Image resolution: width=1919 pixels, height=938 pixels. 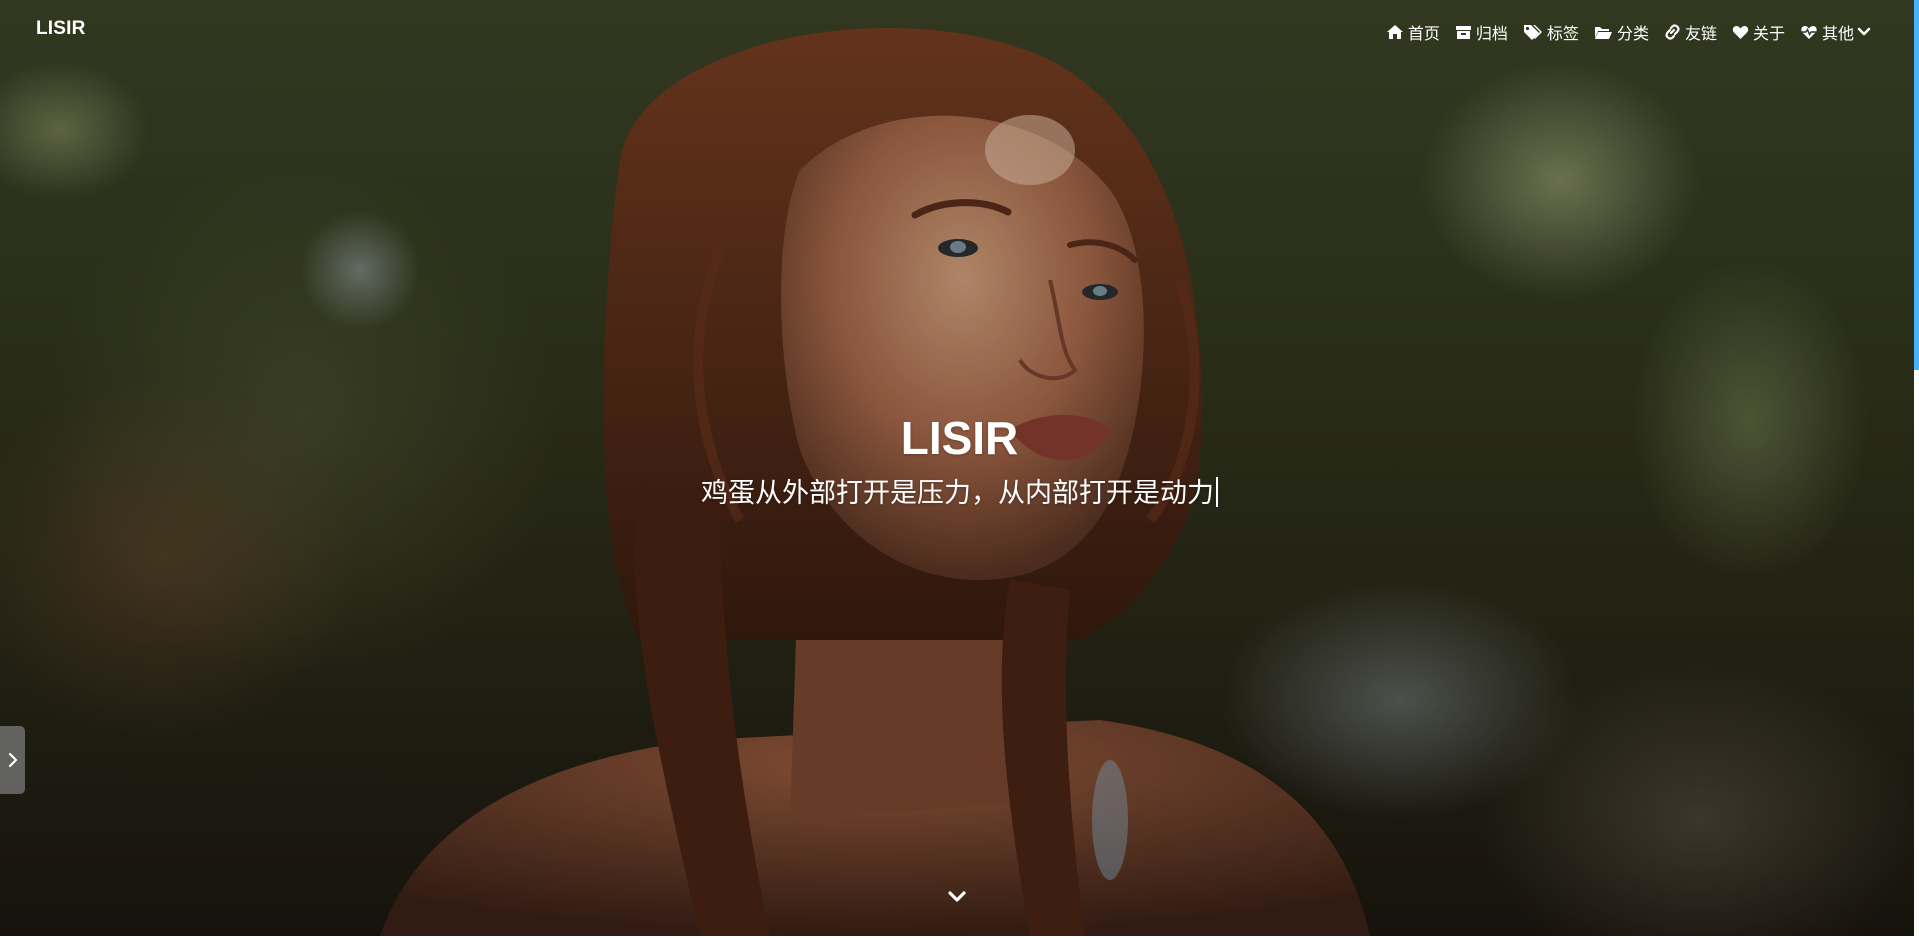 What do you see at coordinates (1672, 32) in the screenshot?
I see `link-icon` at bounding box center [1672, 32].